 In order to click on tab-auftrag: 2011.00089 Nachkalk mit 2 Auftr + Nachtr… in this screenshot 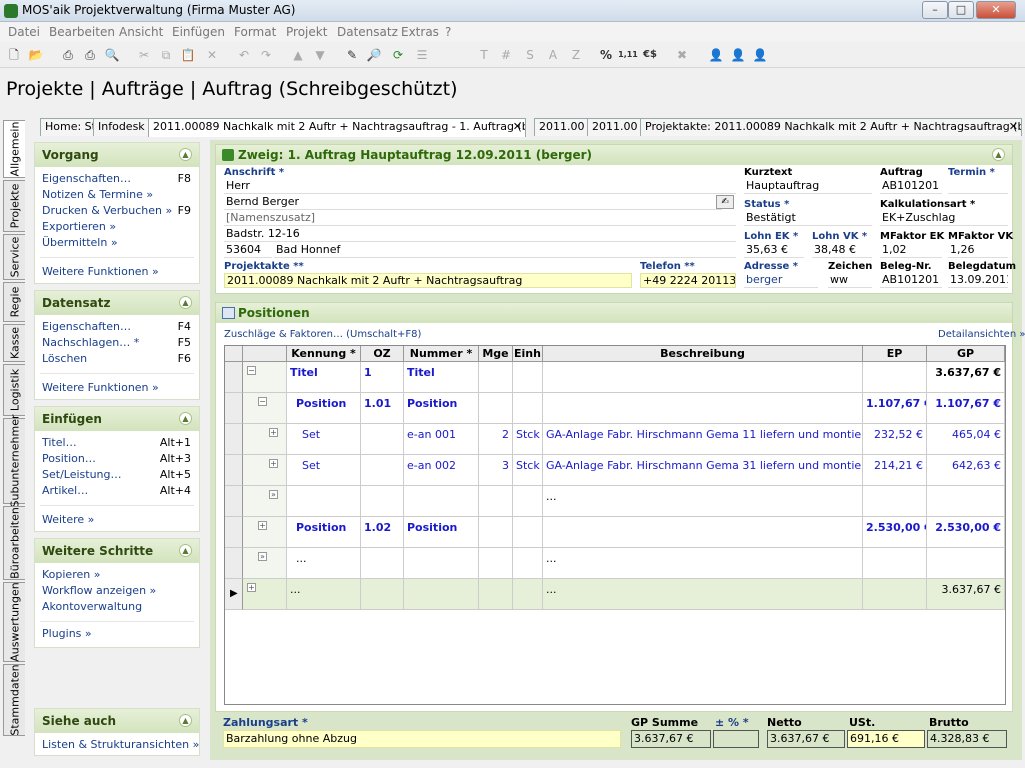, I will do `click(337, 127)`.